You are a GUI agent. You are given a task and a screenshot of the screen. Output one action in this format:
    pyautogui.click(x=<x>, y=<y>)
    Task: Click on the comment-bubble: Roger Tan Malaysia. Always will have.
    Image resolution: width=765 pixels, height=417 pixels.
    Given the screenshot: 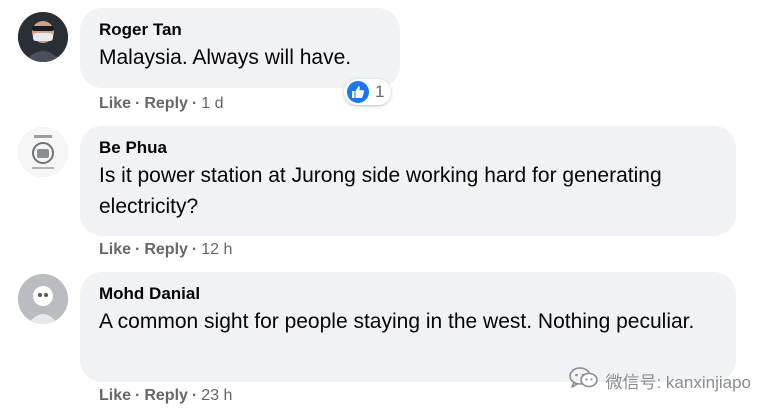 What is the action you would take?
    pyautogui.click(x=240, y=48)
    